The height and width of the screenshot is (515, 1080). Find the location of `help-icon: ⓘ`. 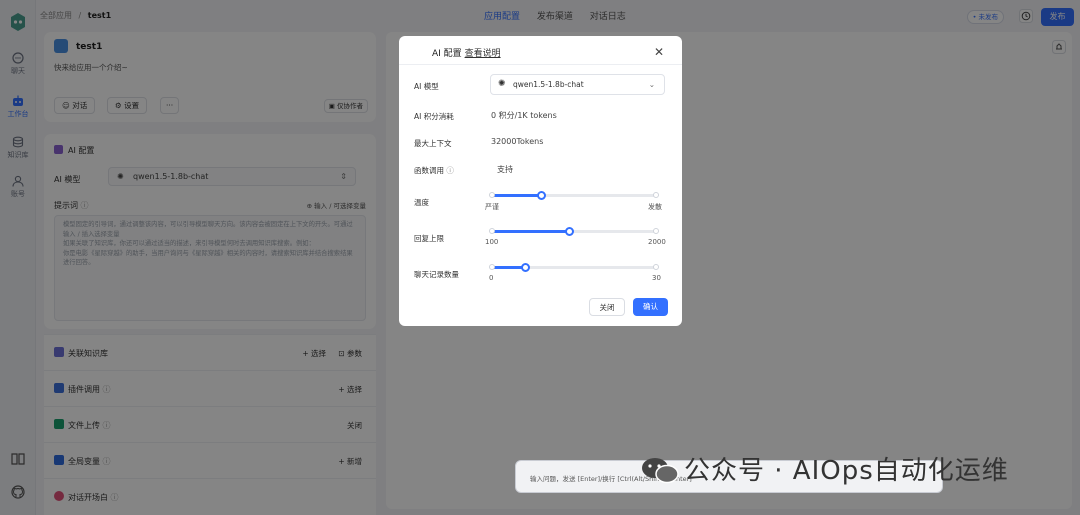

help-icon: ⓘ is located at coordinates (450, 170).